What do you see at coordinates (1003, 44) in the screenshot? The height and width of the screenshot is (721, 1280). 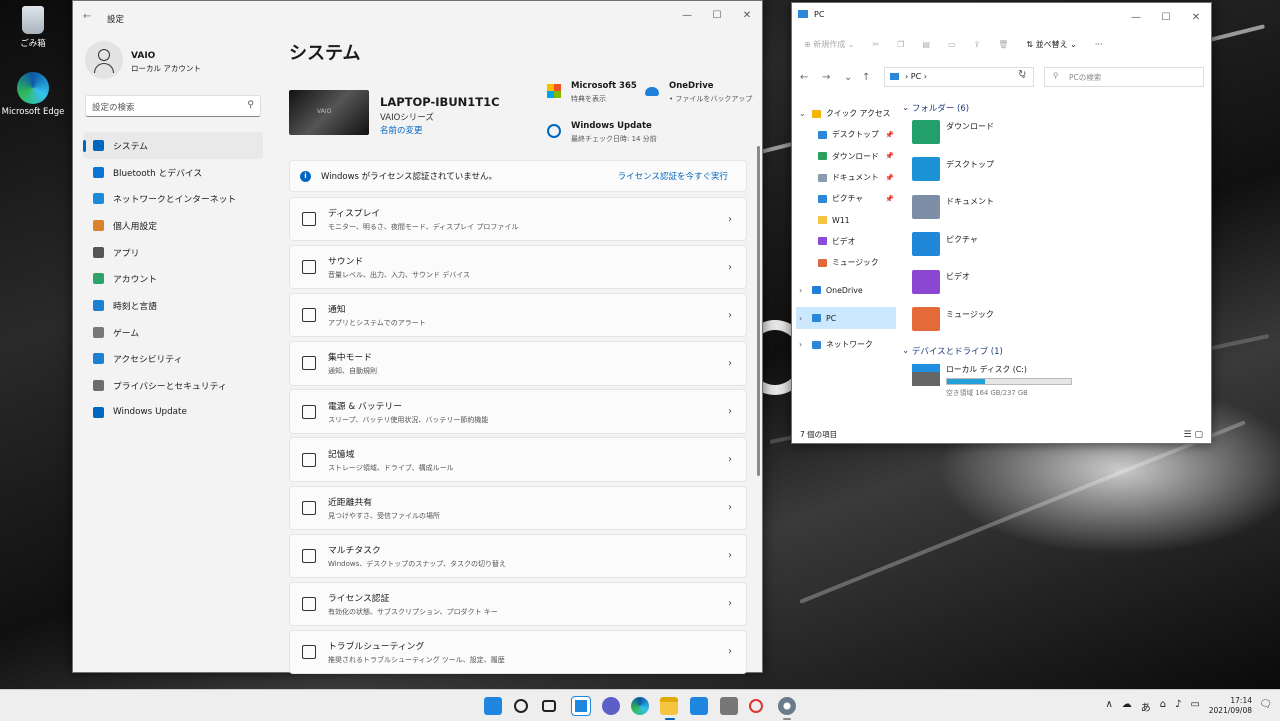 I see `delete-icon: 🗑` at bounding box center [1003, 44].